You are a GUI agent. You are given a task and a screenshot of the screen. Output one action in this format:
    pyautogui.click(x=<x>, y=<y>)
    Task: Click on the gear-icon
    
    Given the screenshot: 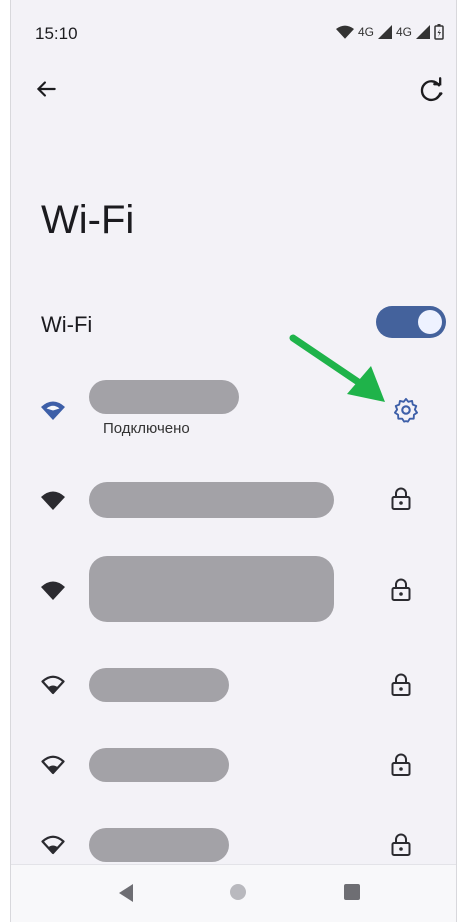 What is the action you would take?
    pyautogui.click(x=406, y=410)
    